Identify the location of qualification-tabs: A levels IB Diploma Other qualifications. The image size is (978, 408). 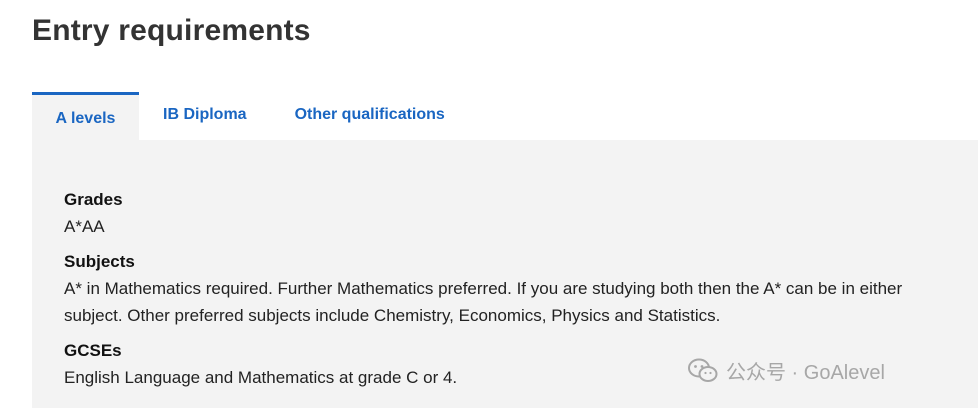
(238, 116).